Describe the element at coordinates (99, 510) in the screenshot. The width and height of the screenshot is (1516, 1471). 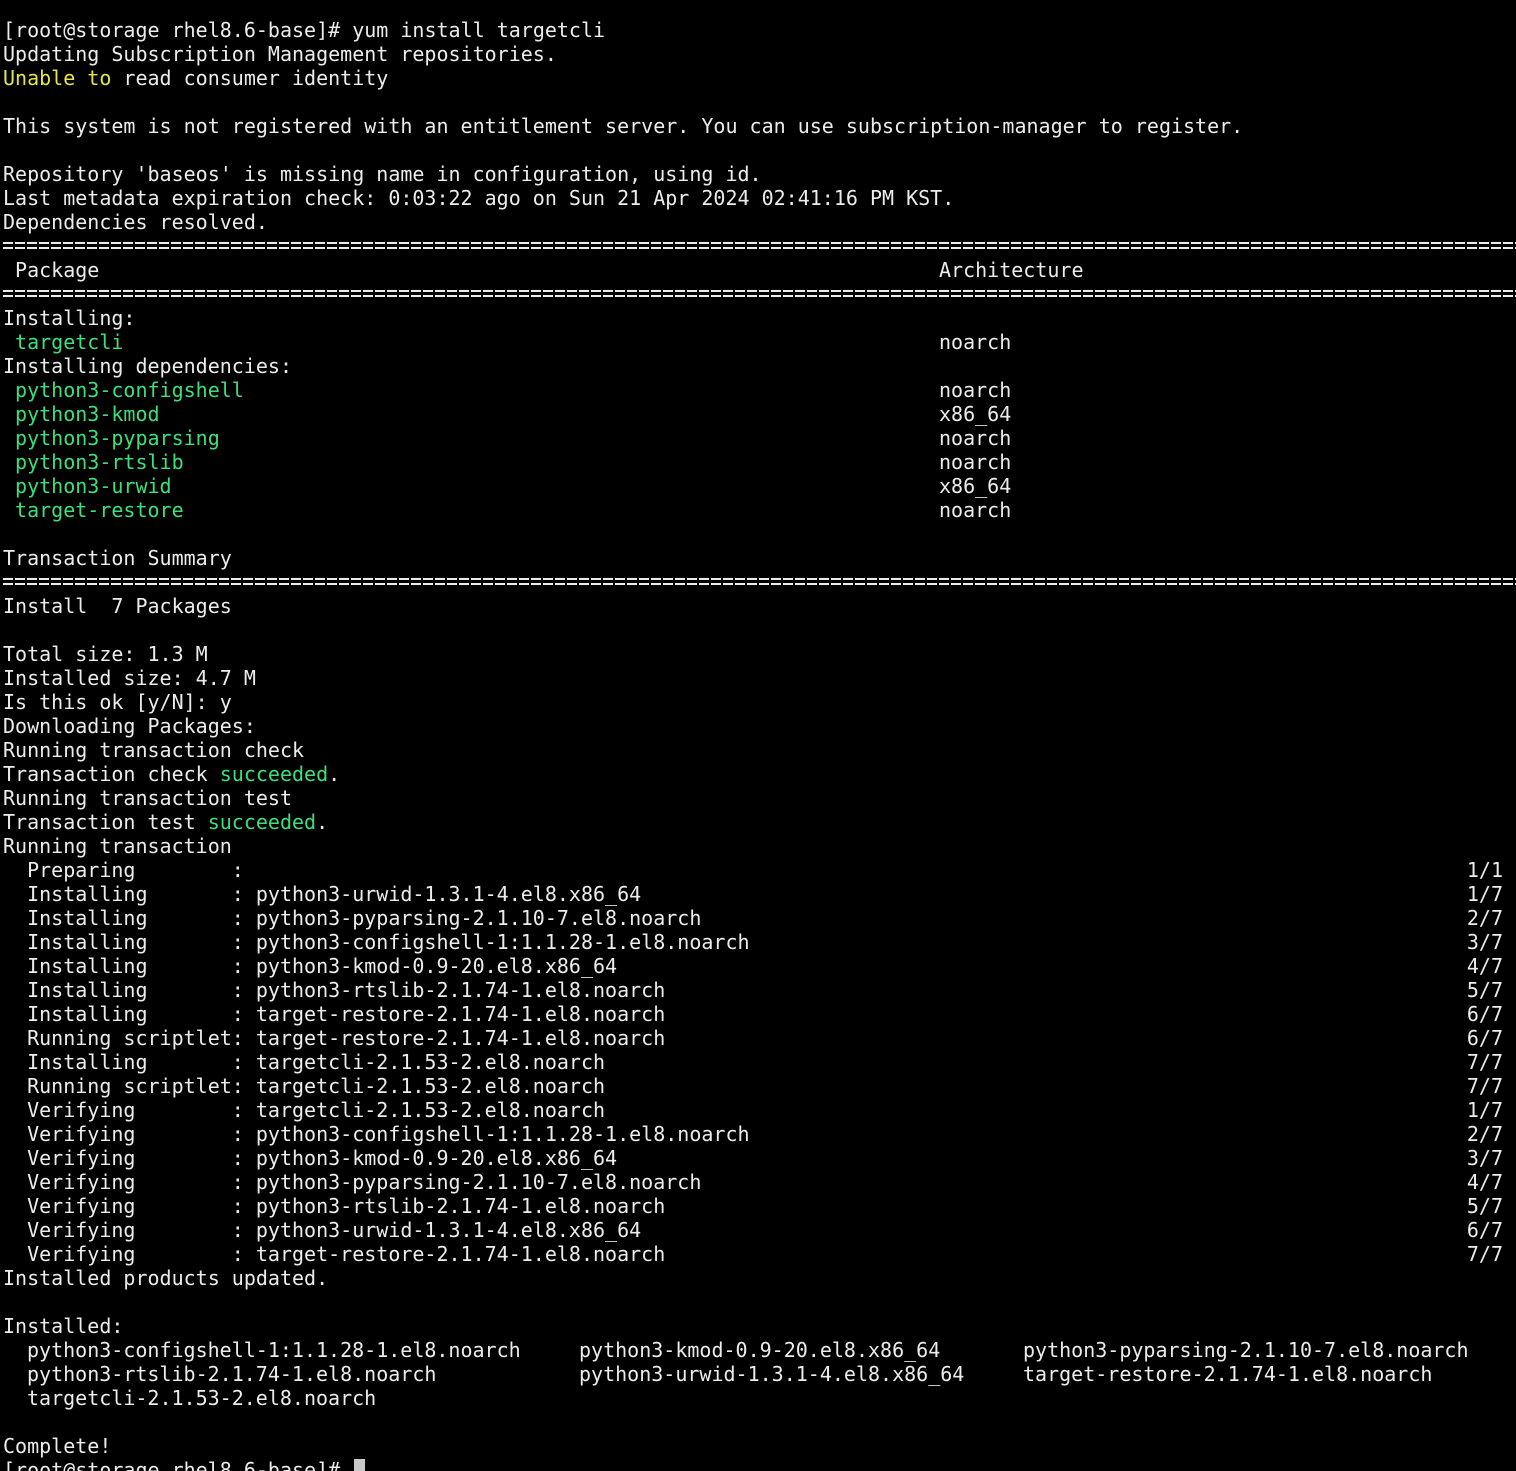
I see `package-name: target-restore` at that location.